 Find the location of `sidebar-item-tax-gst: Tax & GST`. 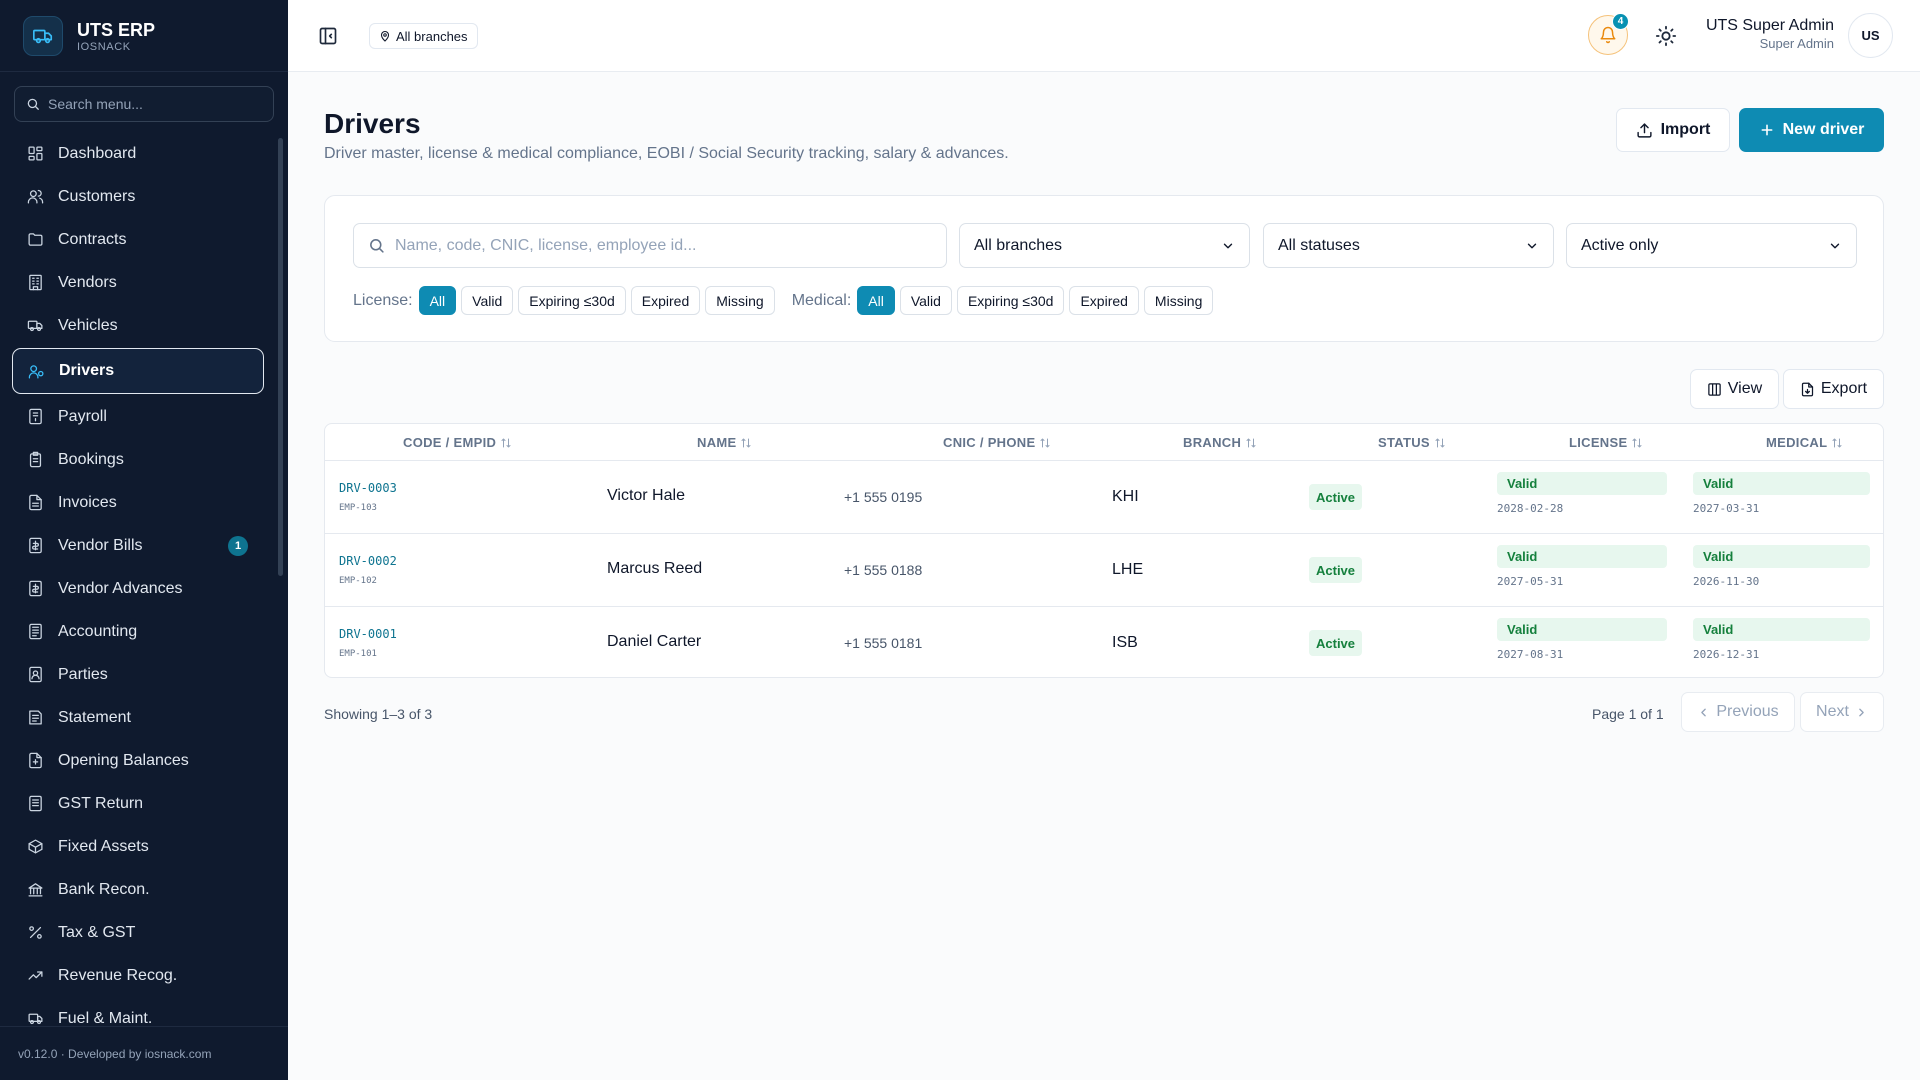

sidebar-item-tax-gst: Tax & GST is located at coordinates (138, 932).